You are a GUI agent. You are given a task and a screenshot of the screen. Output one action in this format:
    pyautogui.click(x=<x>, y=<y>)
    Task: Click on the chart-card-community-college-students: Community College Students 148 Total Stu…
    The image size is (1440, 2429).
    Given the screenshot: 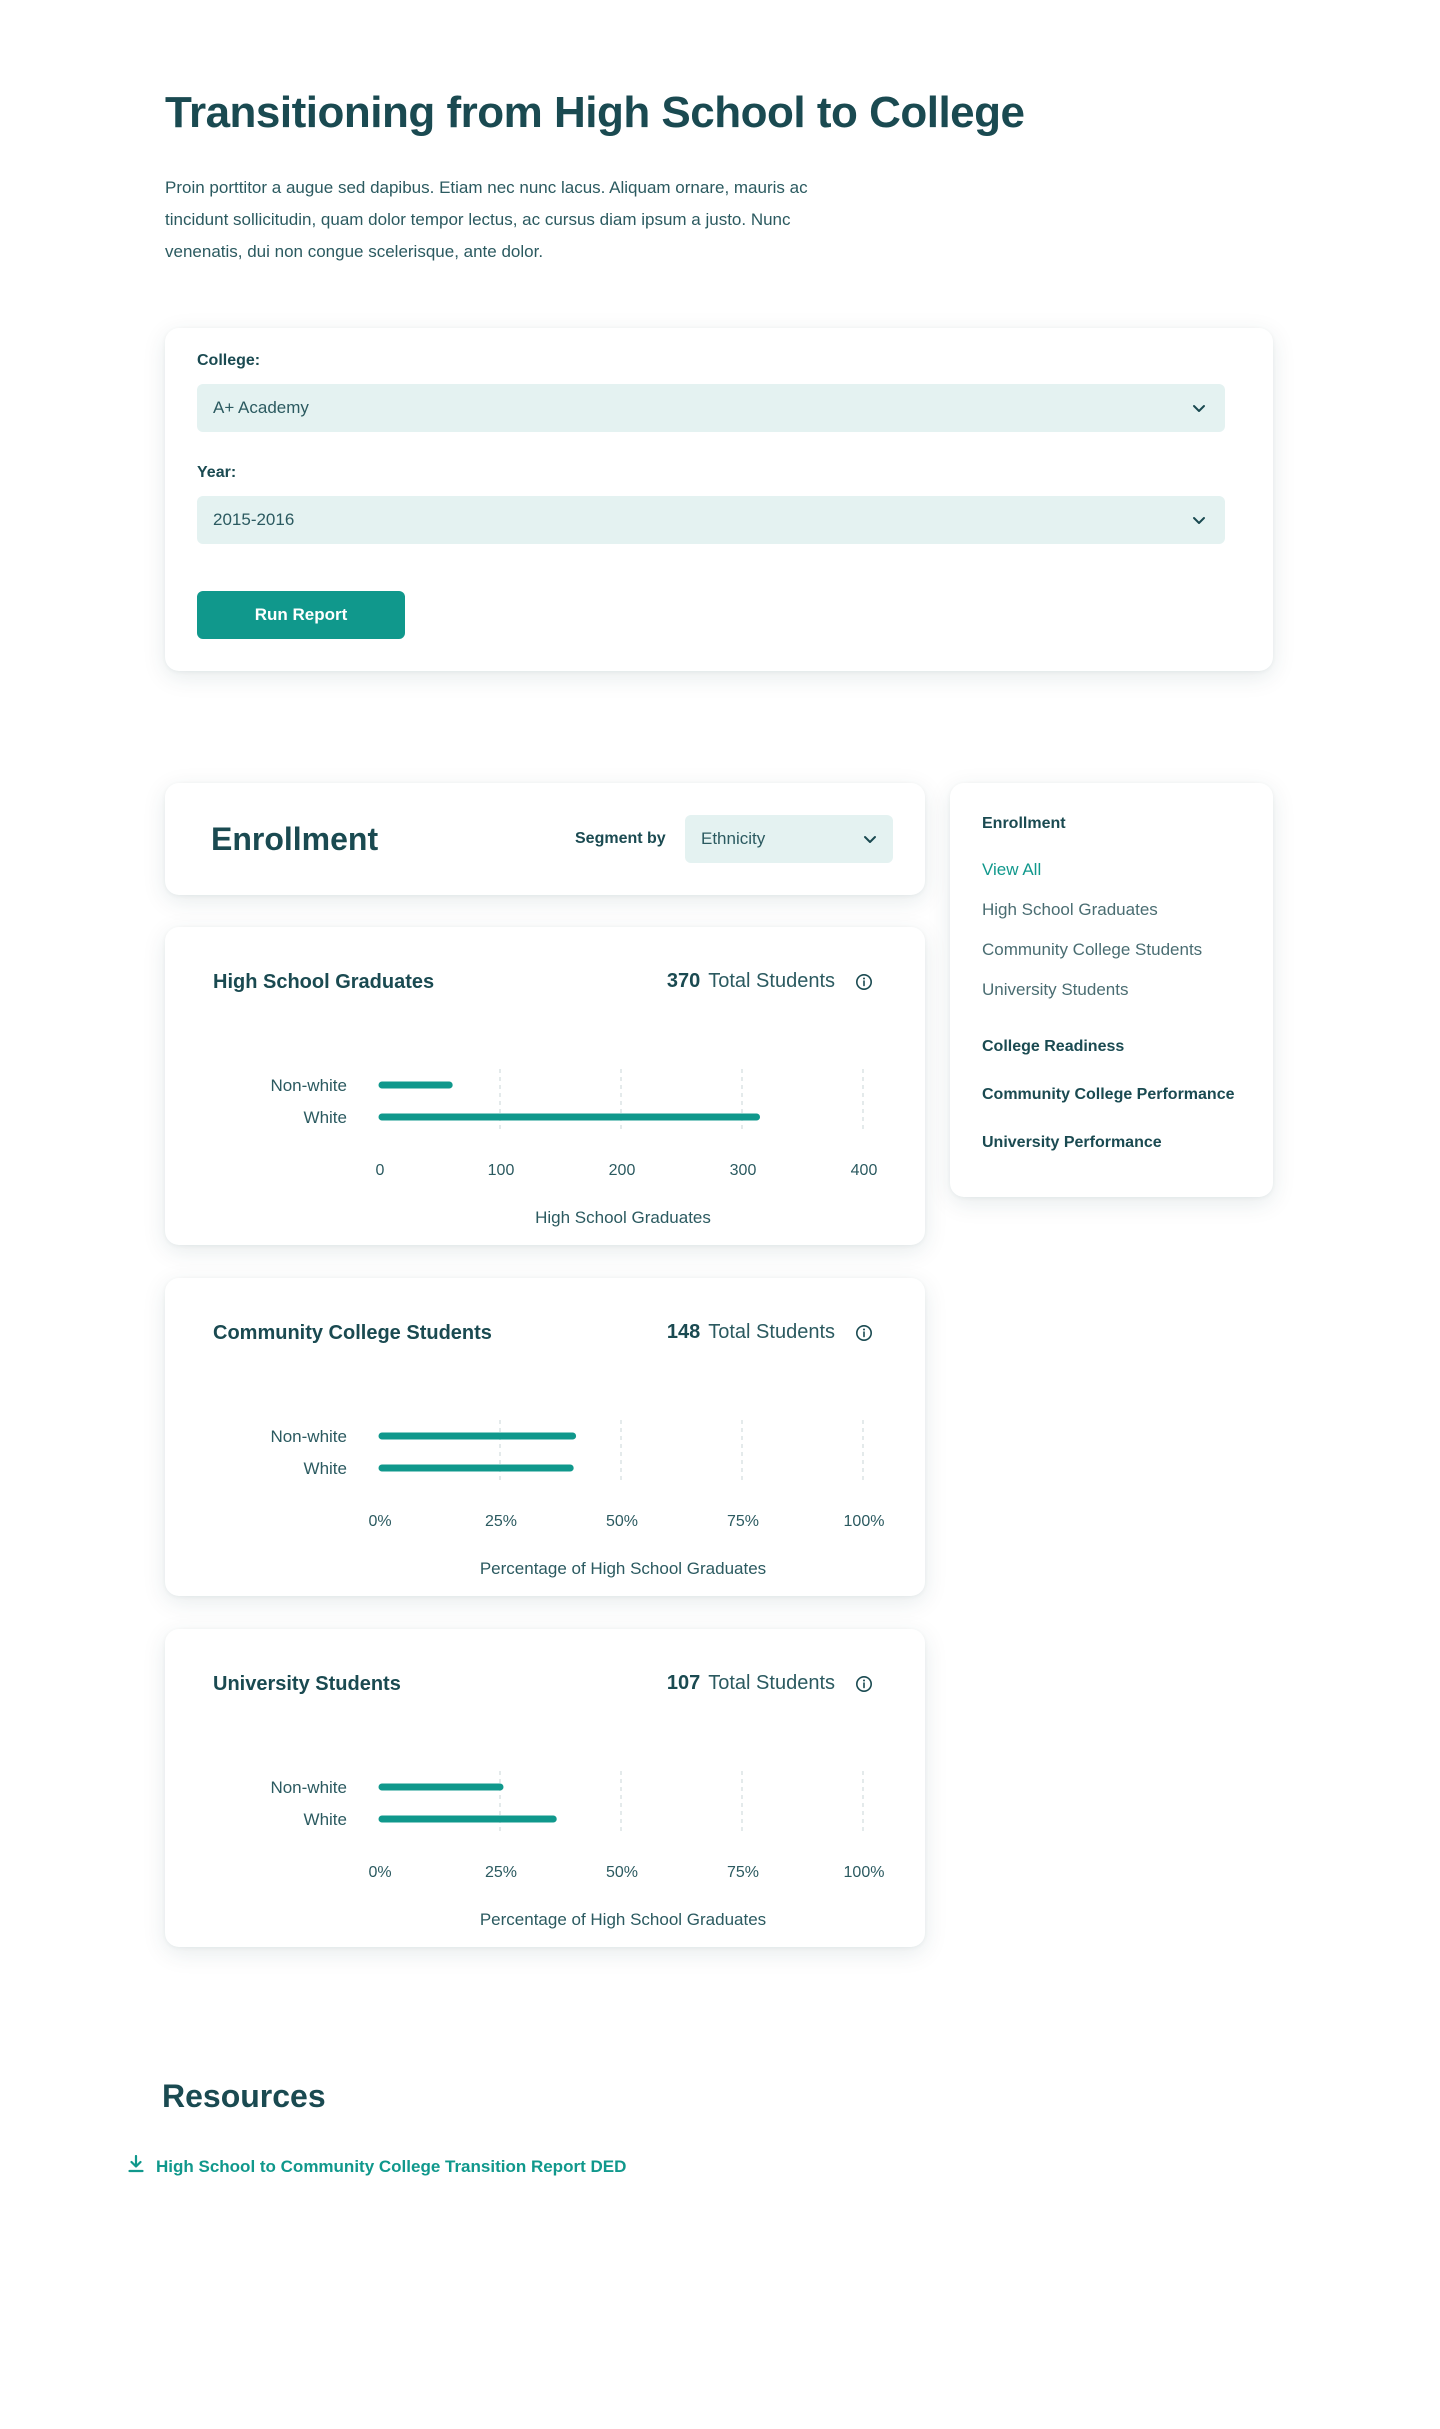 What is the action you would take?
    pyautogui.click(x=545, y=1437)
    